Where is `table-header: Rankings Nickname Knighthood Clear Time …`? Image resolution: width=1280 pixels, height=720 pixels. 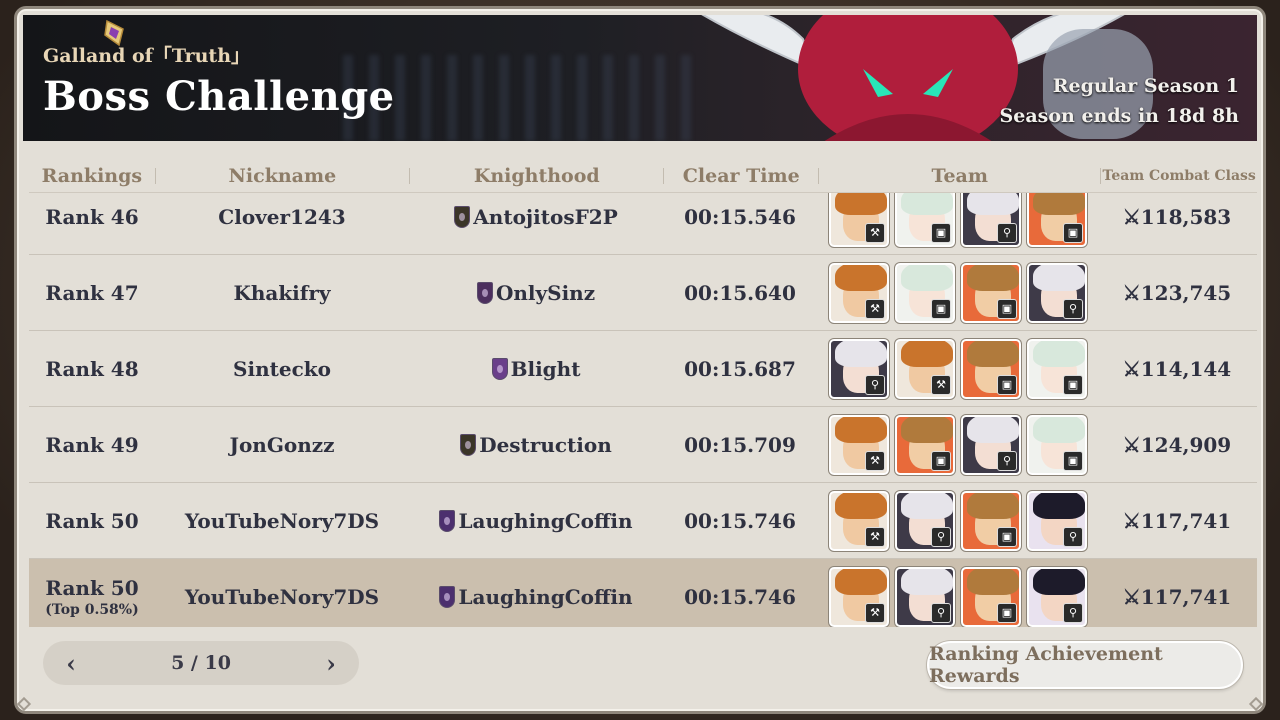
table-header: Rankings Nickname Knighthood Clear Time … is located at coordinates (643, 176).